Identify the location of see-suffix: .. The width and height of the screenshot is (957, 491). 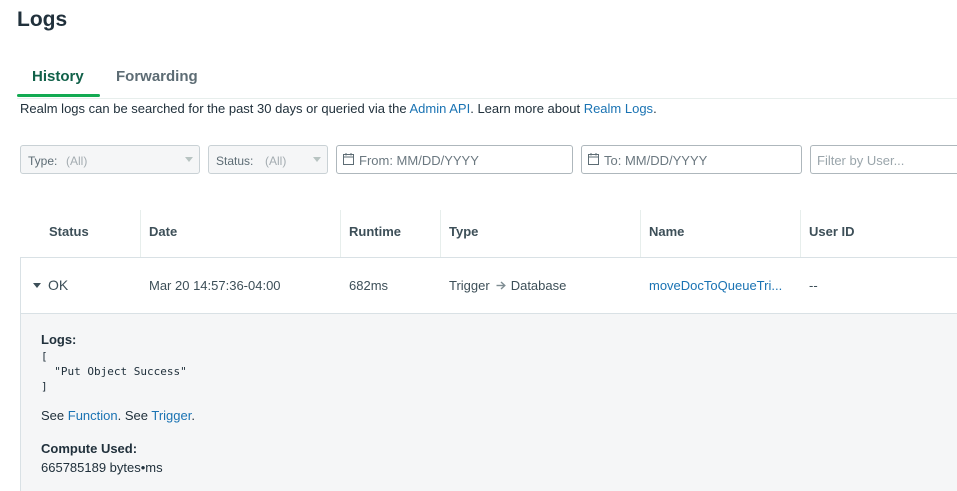
(193, 415).